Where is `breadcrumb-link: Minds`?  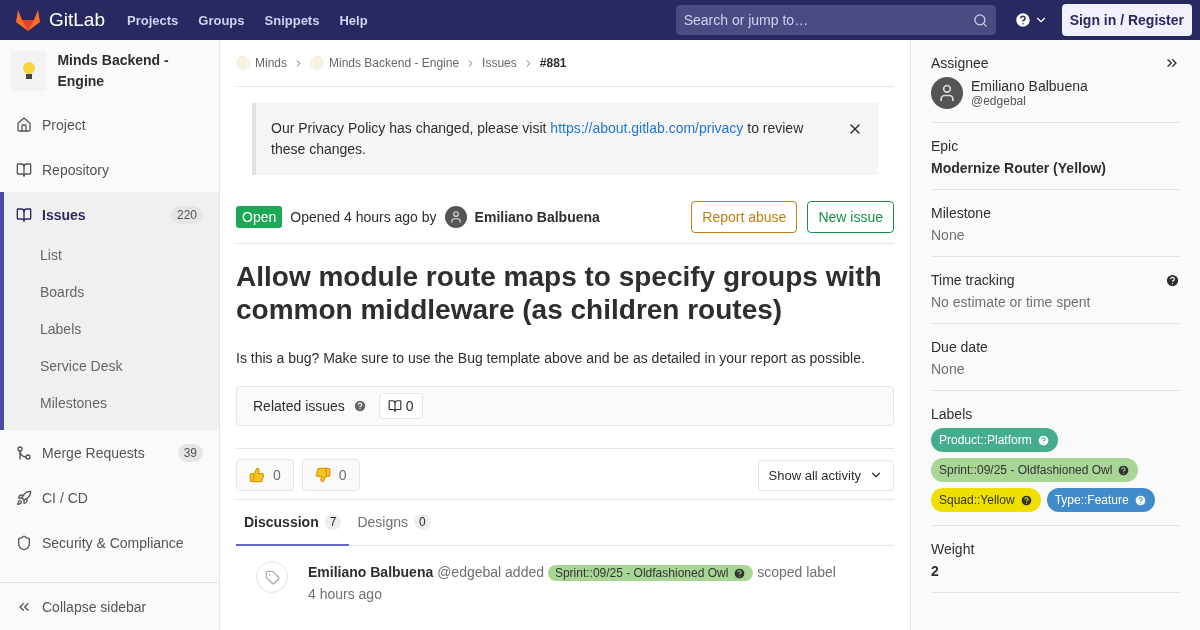
breadcrumb-link: Minds is located at coordinates (261, 63).